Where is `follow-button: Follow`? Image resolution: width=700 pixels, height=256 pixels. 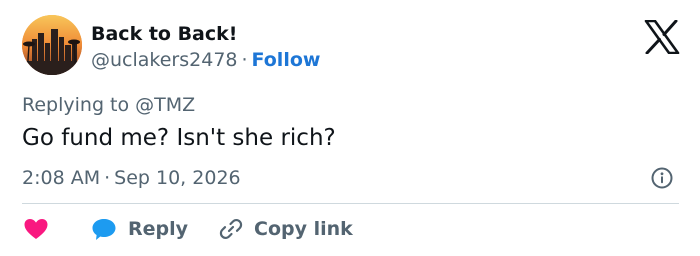
follow-button: Follow is located at coordinates (286, 60).